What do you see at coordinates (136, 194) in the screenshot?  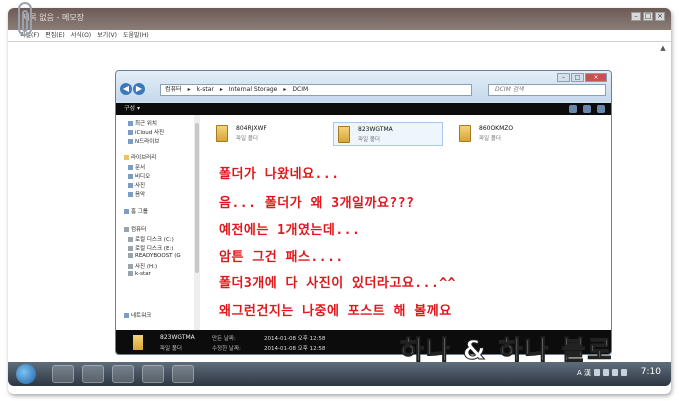 I see `nav-music: 음악` at bounding box center [136, 194].